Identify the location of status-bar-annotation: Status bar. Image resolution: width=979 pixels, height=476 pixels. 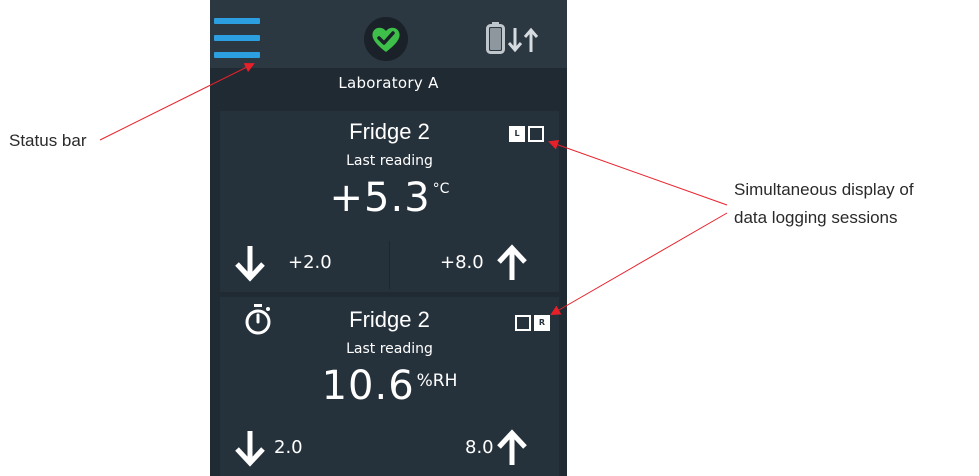
(48, 140).